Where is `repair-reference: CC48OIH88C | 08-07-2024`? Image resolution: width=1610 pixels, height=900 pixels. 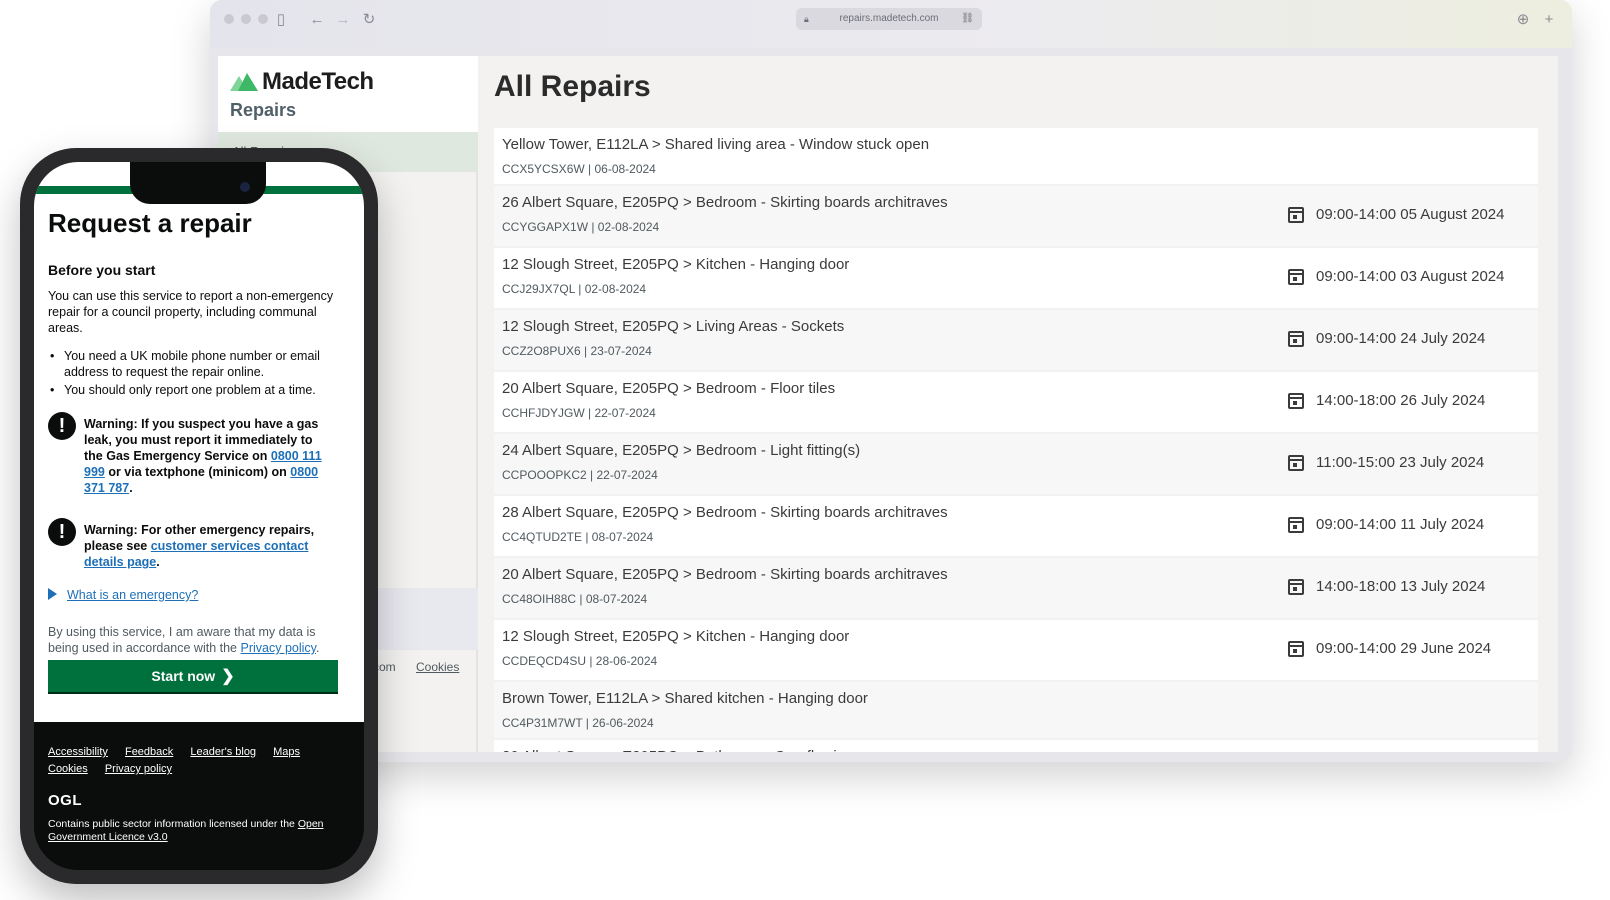
repair-reference: CC48OIH88C | 08-07-2024 is located at coordinates (575, 599).